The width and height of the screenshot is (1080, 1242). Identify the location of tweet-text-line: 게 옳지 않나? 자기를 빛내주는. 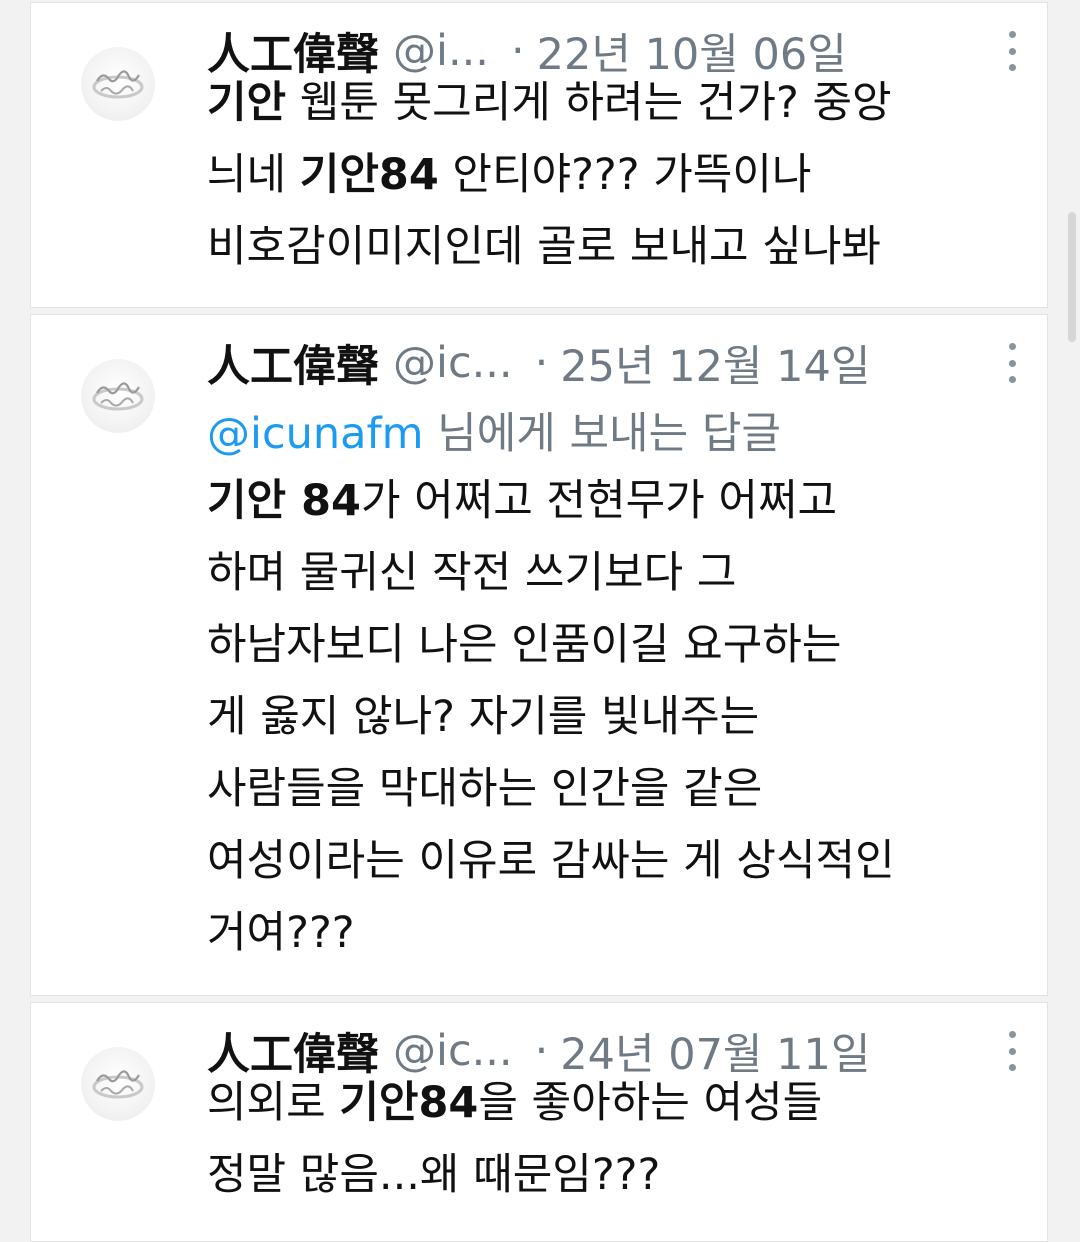
(617, 717).